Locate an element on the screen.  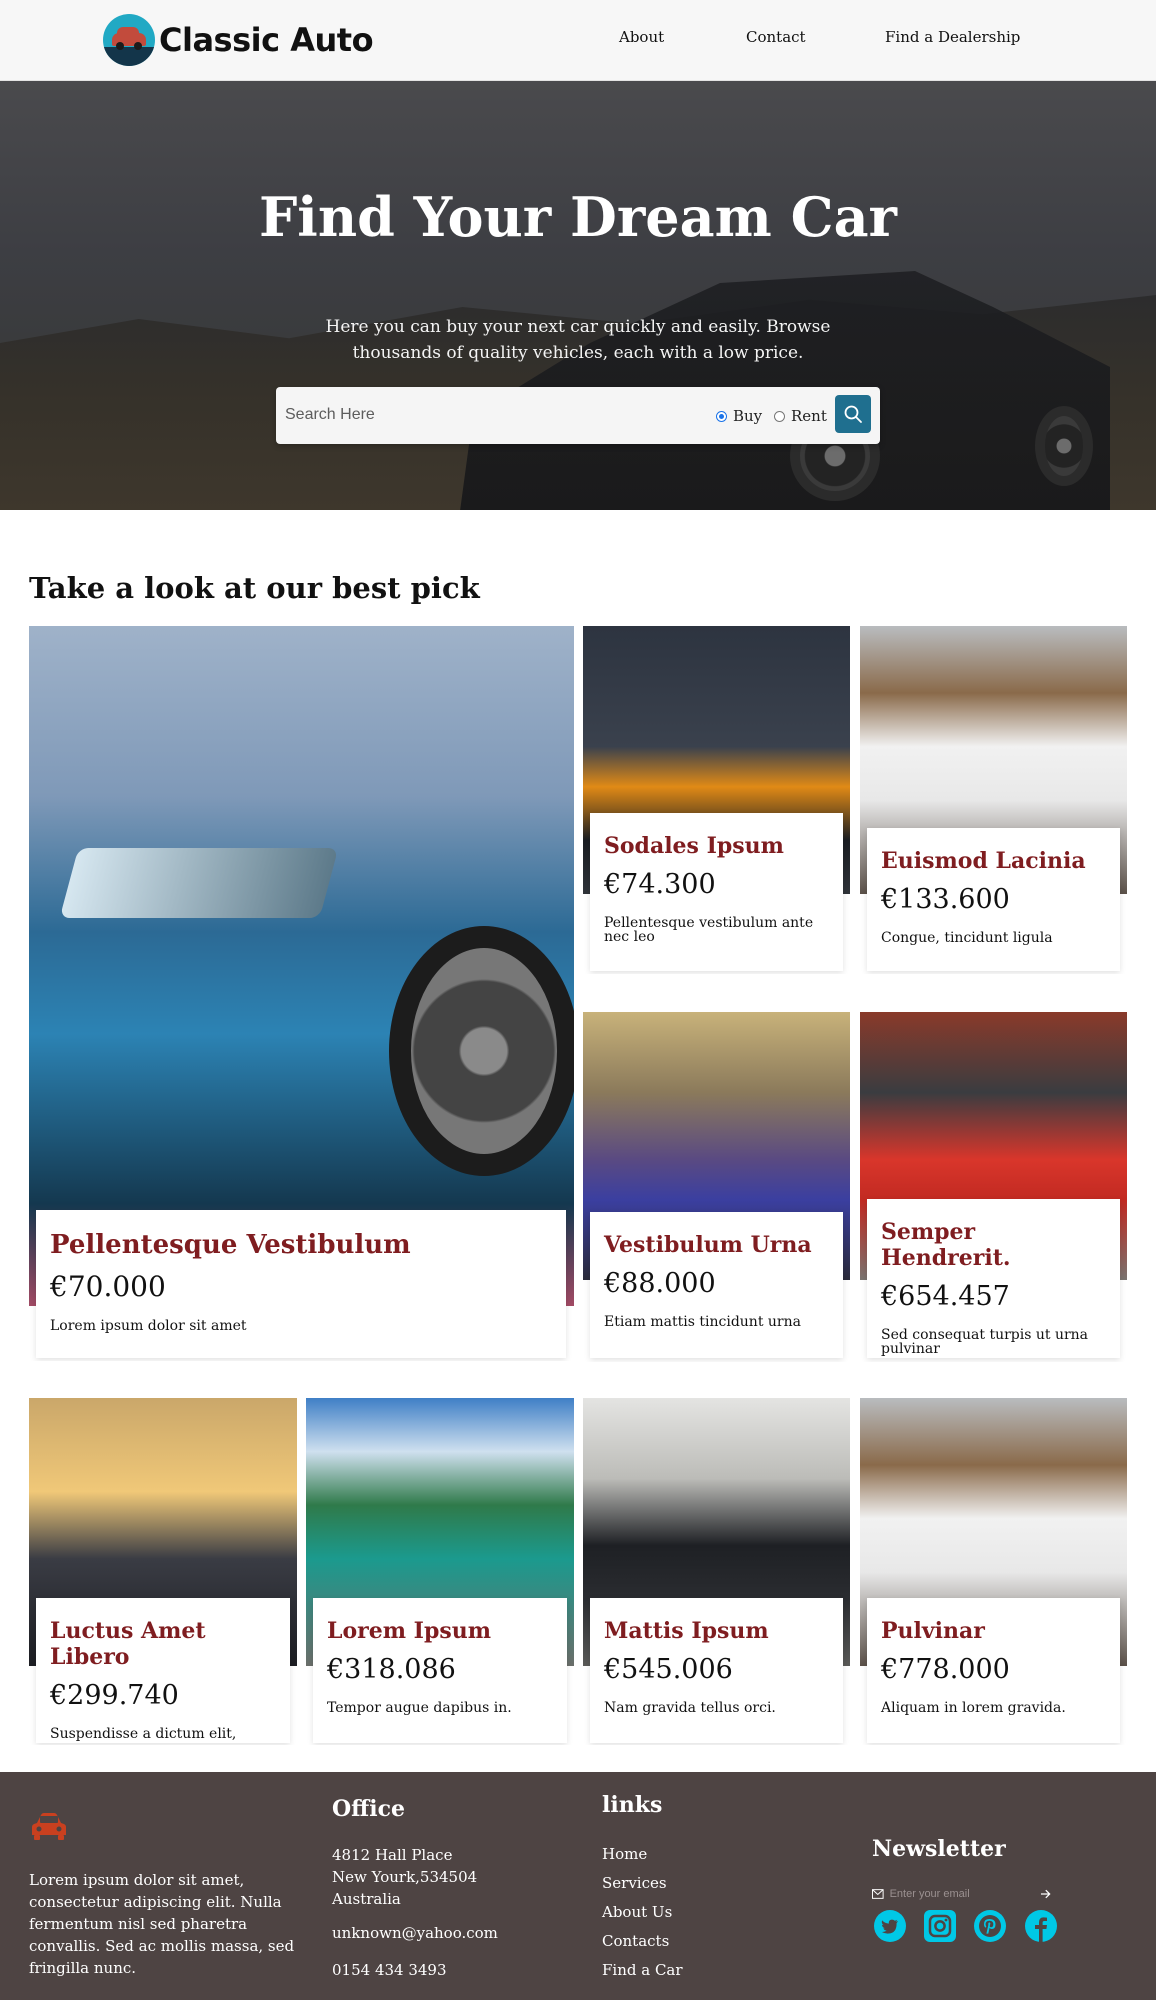
facebook-link is located at coordinates (1041, 1926).